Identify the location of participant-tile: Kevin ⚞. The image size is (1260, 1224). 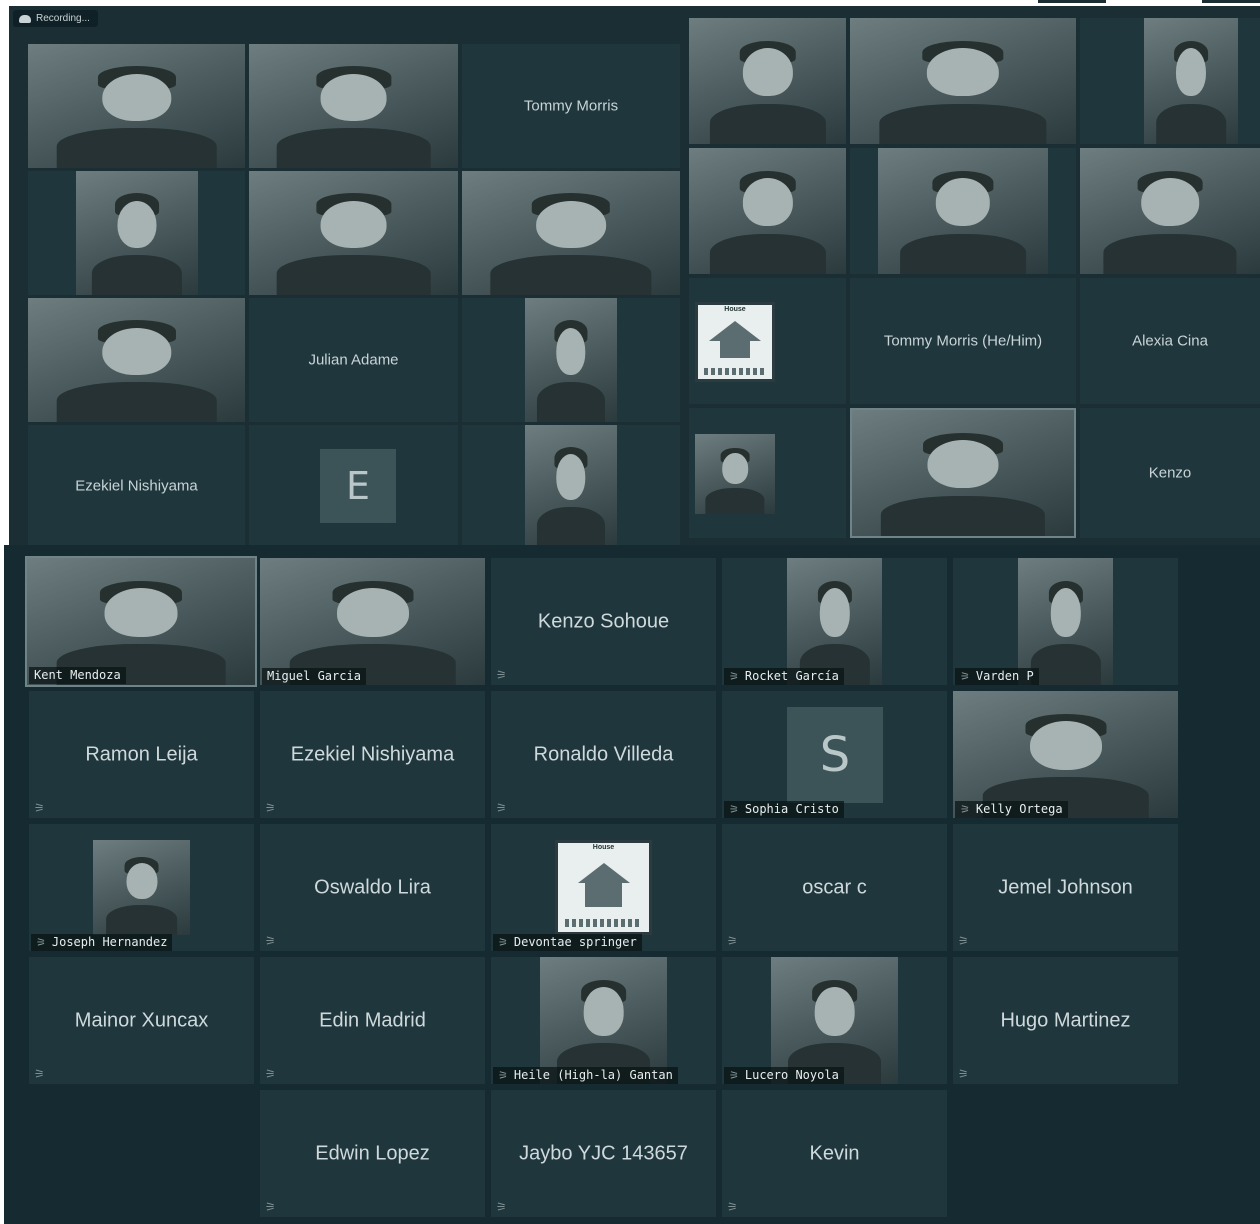
(834, 1153).